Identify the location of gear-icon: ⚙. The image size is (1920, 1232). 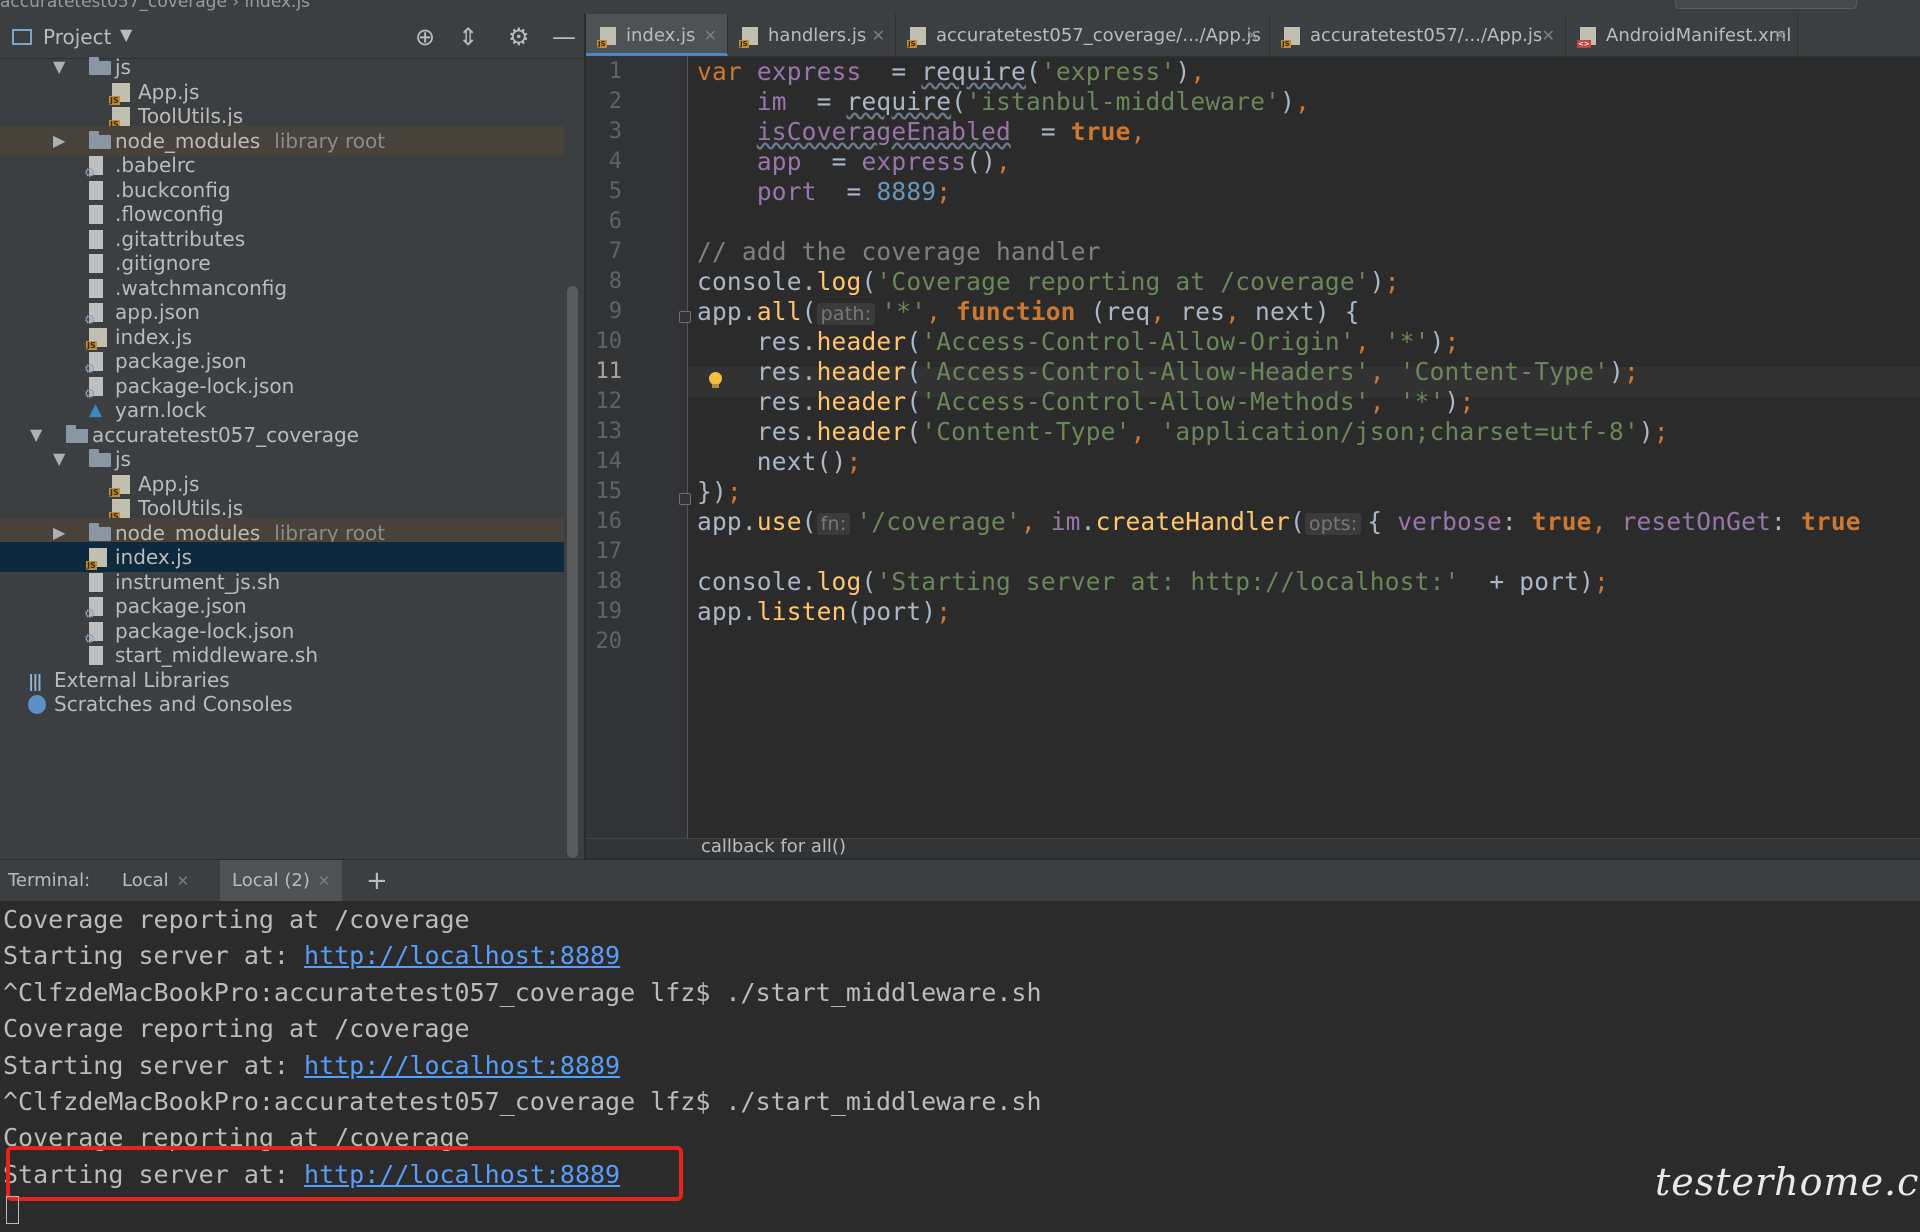
(519, 37).